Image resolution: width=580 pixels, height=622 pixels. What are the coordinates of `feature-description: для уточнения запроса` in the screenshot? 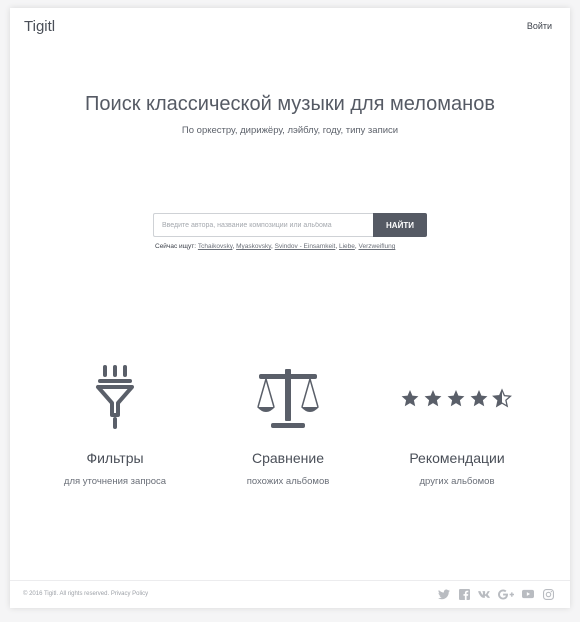 It's located at (115, 481).